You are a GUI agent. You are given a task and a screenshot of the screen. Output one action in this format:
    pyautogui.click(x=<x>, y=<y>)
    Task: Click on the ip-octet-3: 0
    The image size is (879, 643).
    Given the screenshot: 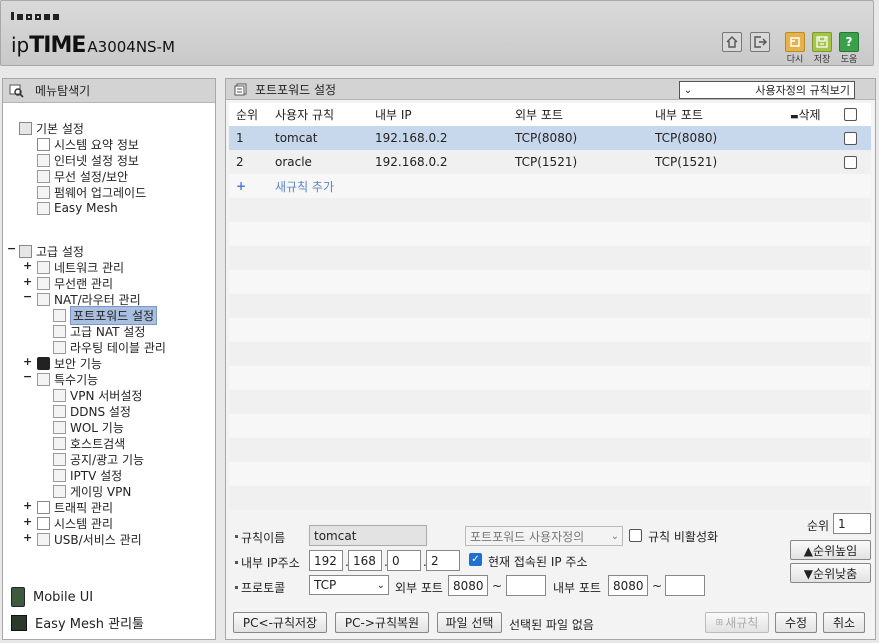 What is the action you would take?
    pyautogui.click(x=404, y=560)
    